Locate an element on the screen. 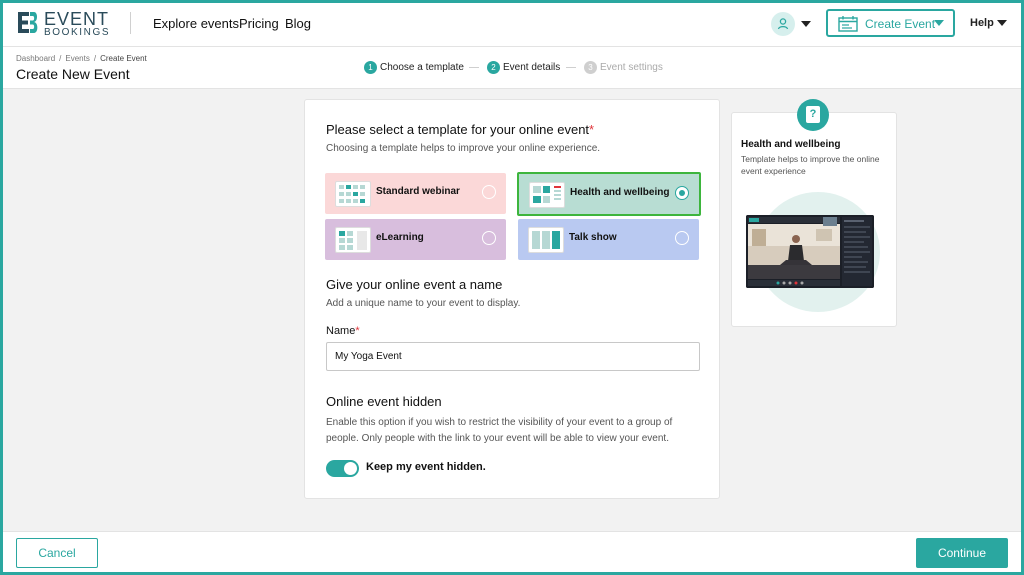  template-option-elearning: eLearning is located at coordinates (415, 239).